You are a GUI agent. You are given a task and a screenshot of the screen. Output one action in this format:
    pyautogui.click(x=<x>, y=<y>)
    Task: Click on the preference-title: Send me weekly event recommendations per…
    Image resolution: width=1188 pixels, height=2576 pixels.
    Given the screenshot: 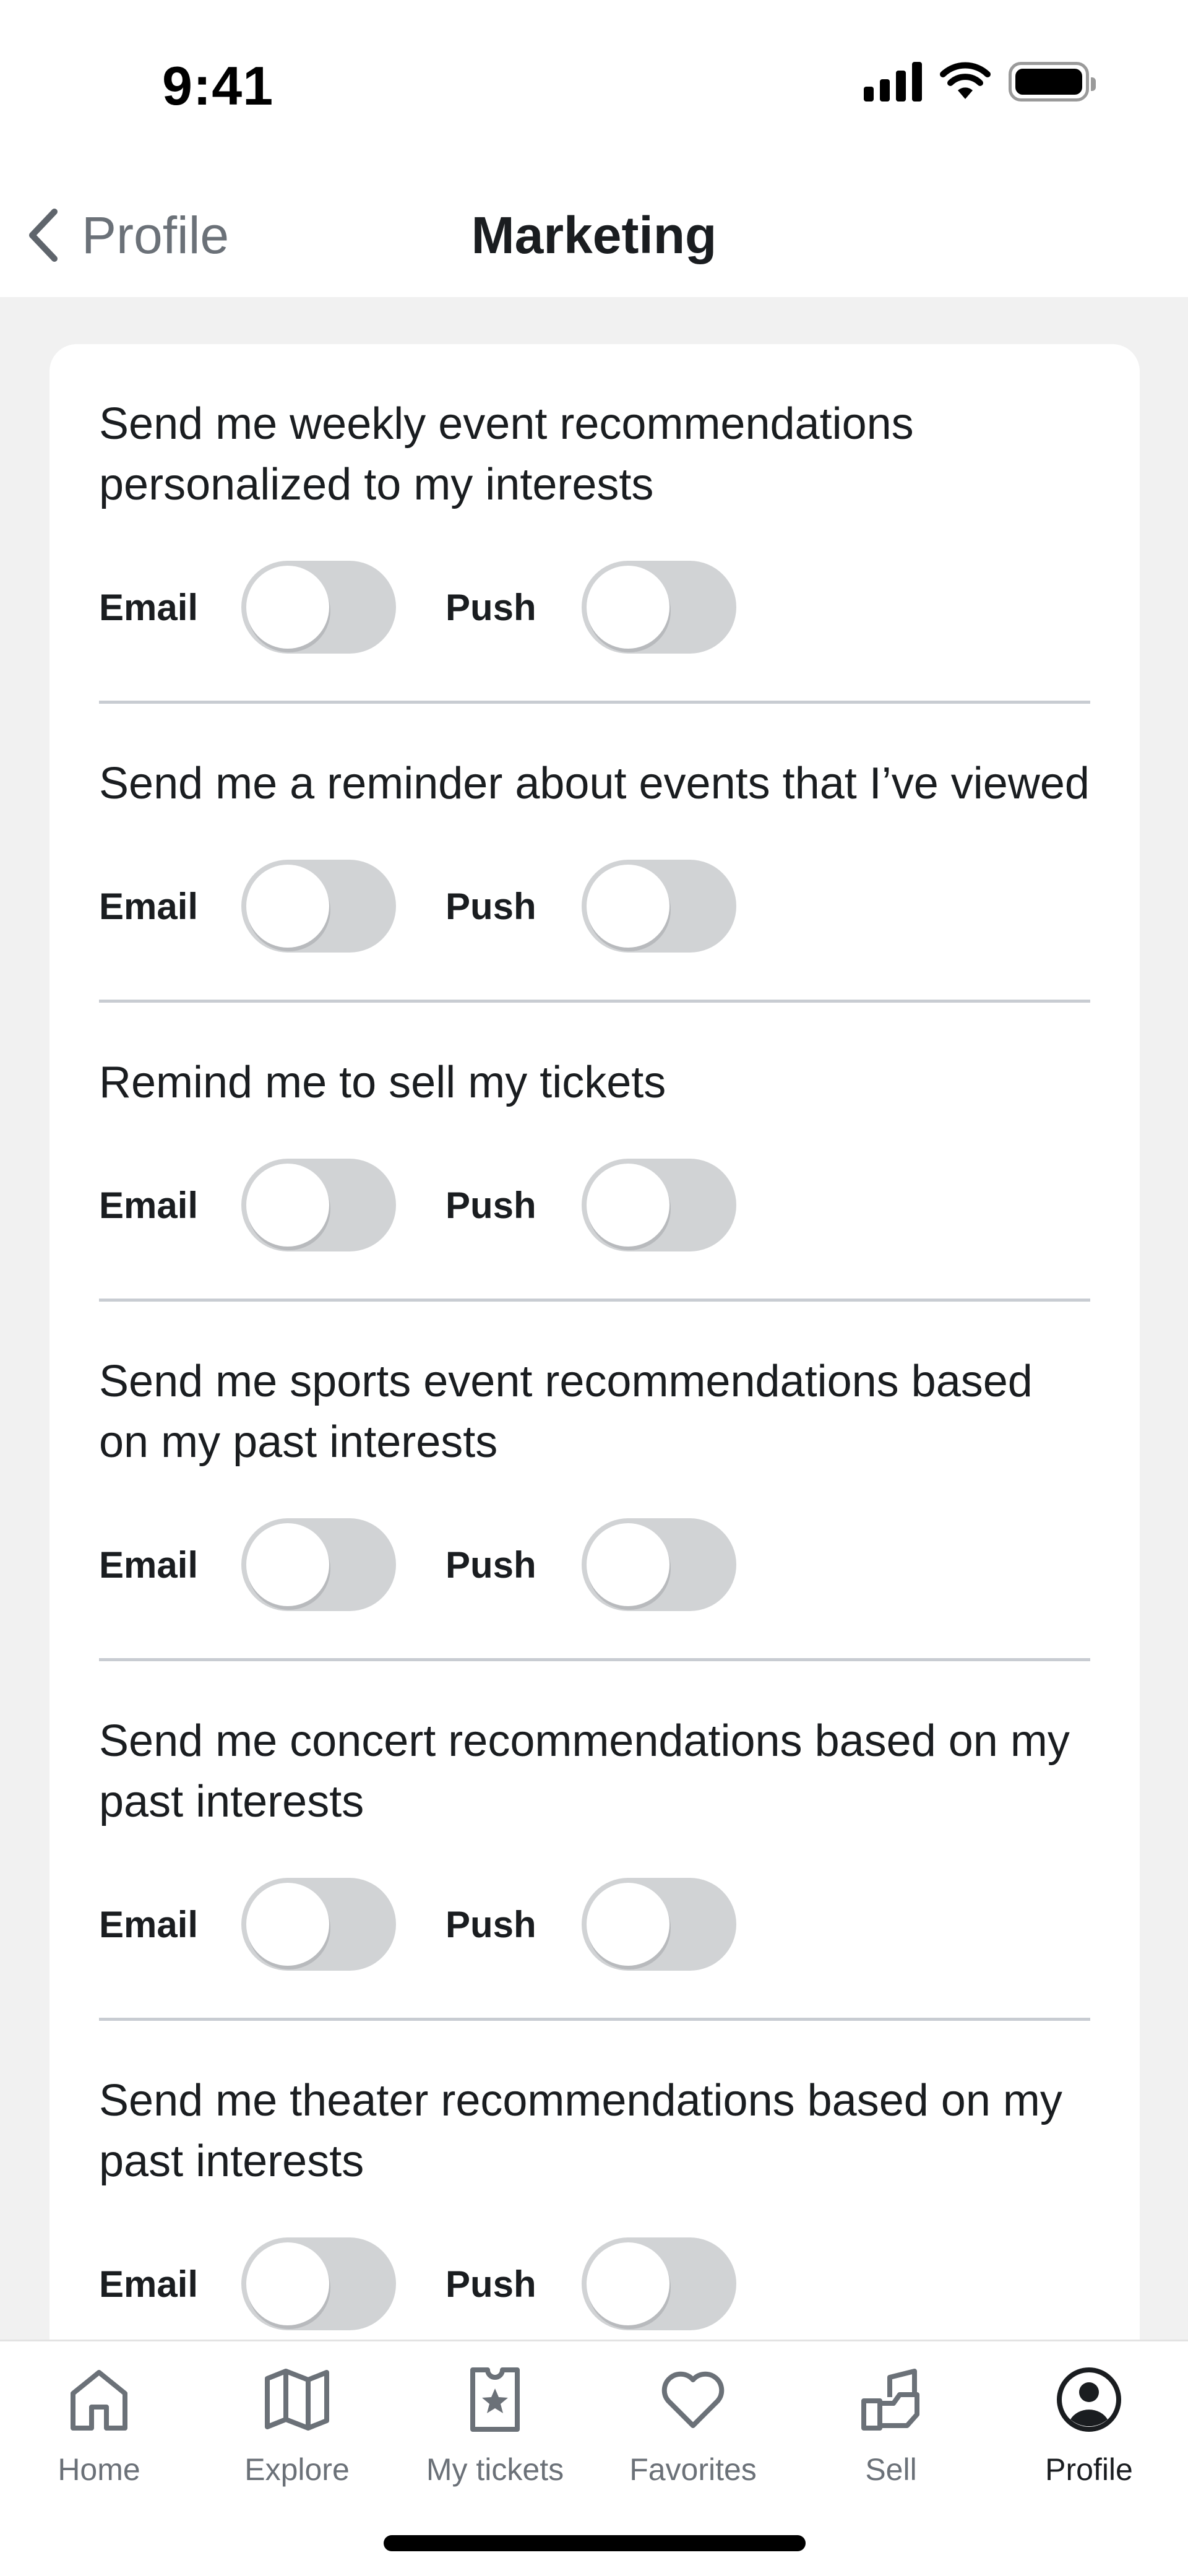 What is the action you would take?
    pyautogui.click(x=506, y=454)
    